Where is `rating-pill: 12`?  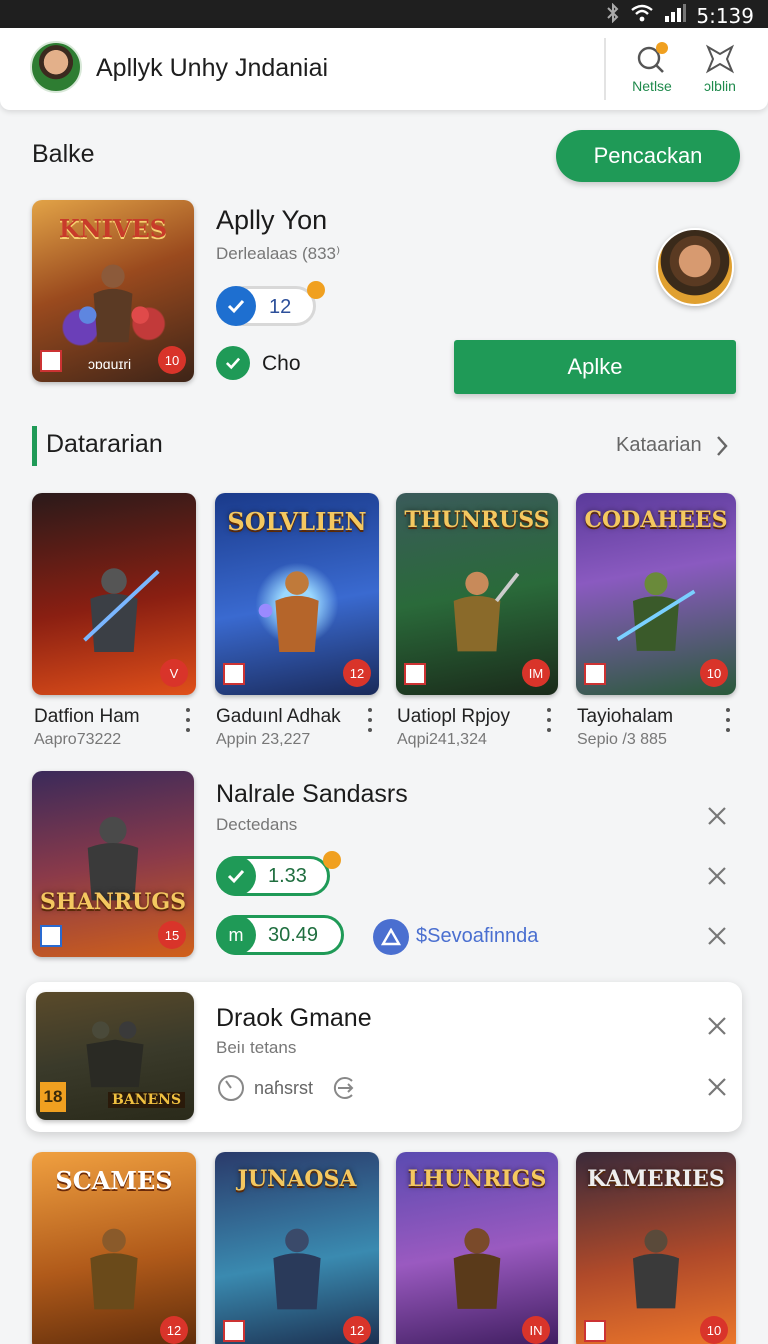 rating-pill: 12 is located at coordinates (270, 303).